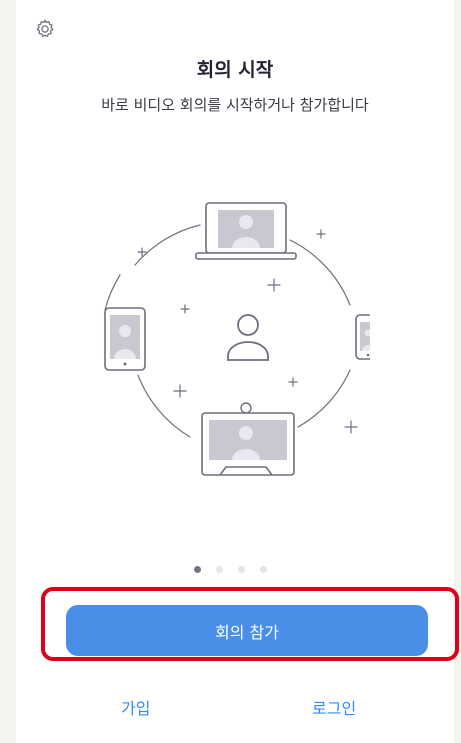 Image resolution: width=461 pixels, height=743 pixels. Describe the element at coordinates (197, 569) in the screenshot. I see `carousel-dot-active` at that location.